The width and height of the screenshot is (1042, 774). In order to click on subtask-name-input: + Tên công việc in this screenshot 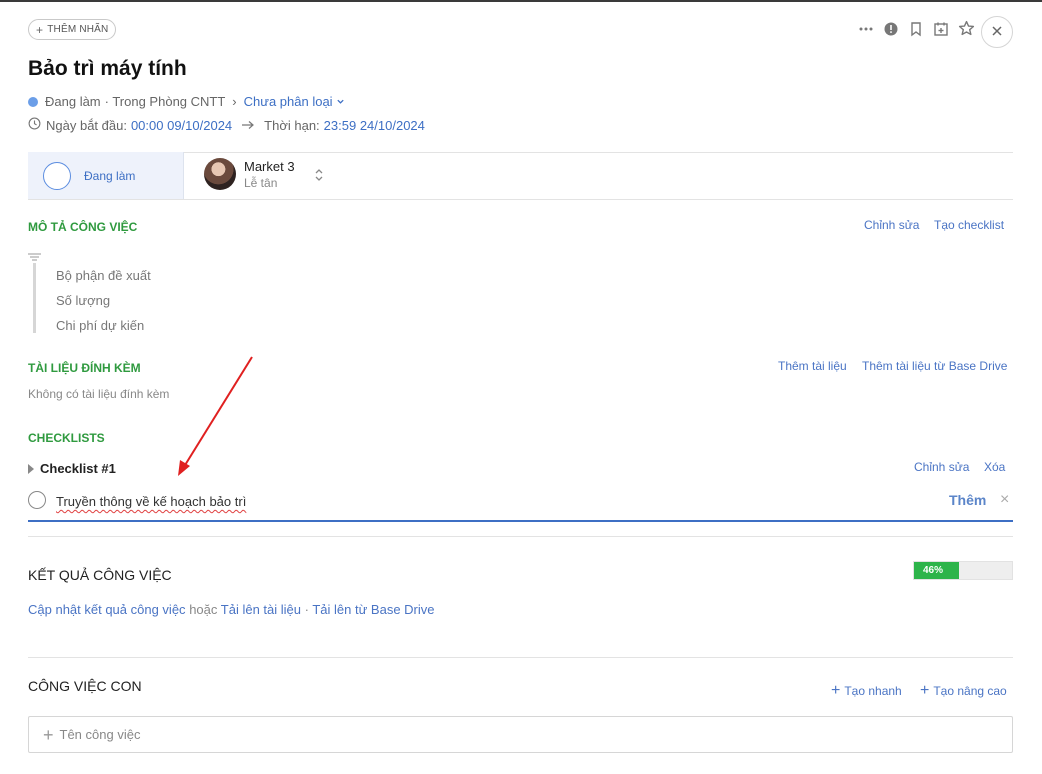, I will do `click(520, 734)`.